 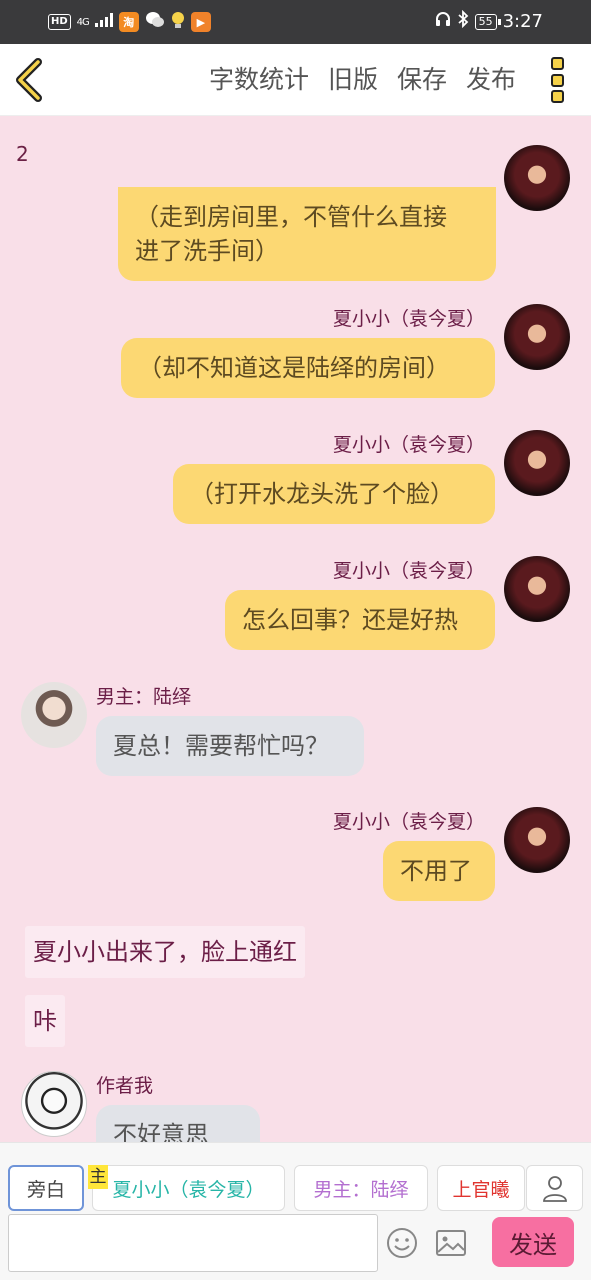 I want to click on hd-icon: HD, so click(x=59, y=22).